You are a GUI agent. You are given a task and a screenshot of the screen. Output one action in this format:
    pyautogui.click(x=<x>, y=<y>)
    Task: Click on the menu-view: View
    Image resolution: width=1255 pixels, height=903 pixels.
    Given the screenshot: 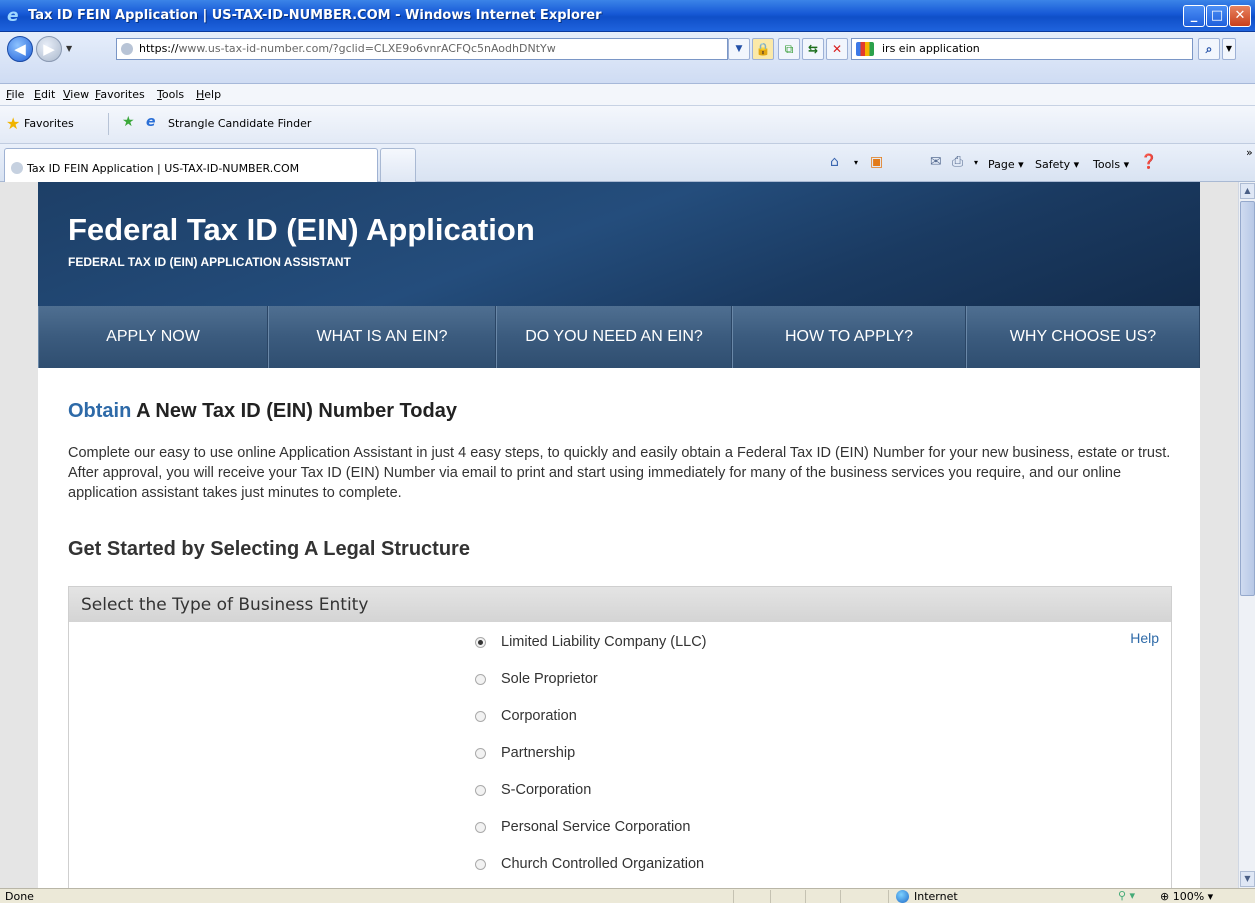 What is the action you would take?
    pyautogui.click(x=76, y=94)
    